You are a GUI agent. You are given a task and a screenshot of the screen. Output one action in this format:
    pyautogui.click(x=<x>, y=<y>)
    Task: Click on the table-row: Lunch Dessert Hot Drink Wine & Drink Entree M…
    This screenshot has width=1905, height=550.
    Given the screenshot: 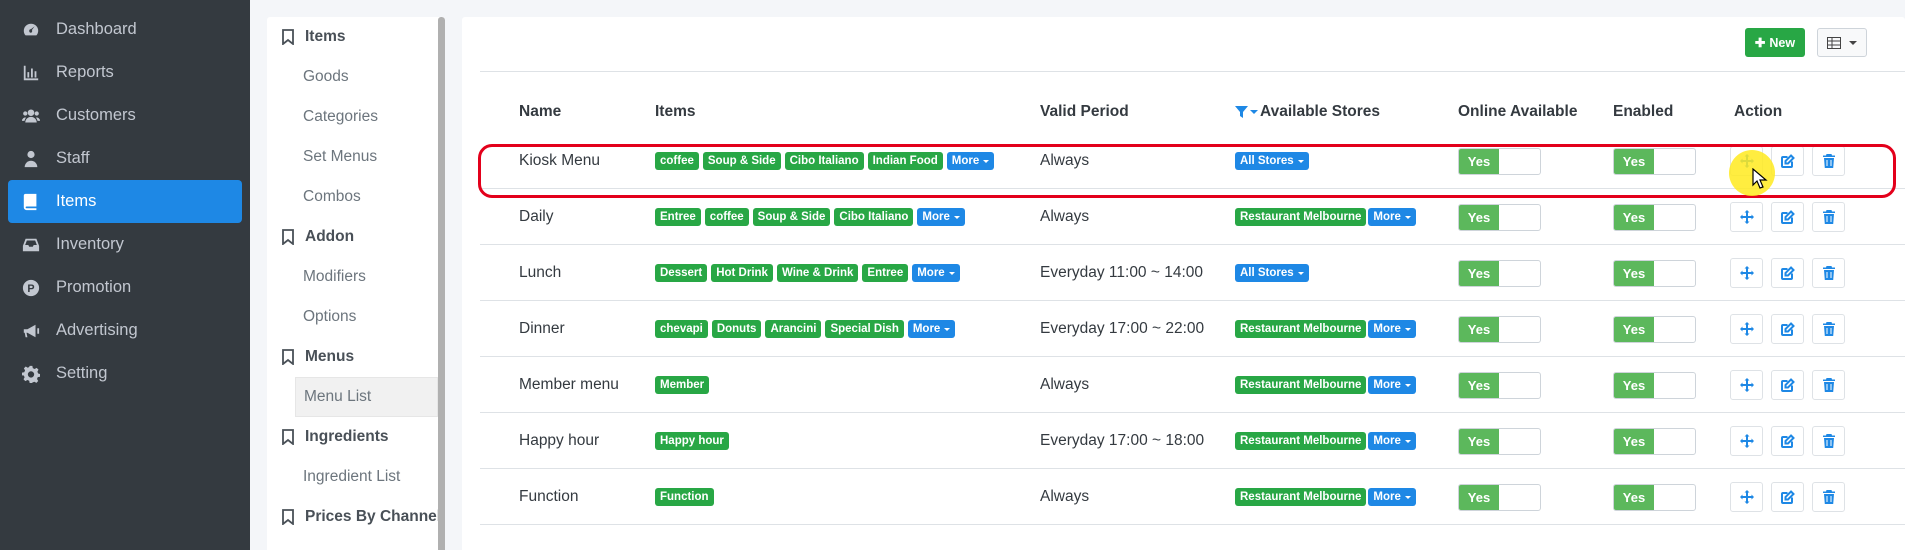 What is the action you would take?
    pyautogui.click(x=1192, y=273)
    